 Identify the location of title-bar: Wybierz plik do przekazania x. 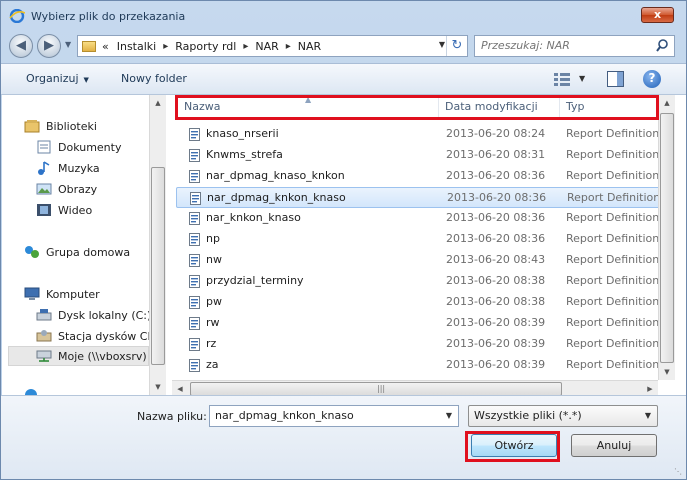
(343, 15).